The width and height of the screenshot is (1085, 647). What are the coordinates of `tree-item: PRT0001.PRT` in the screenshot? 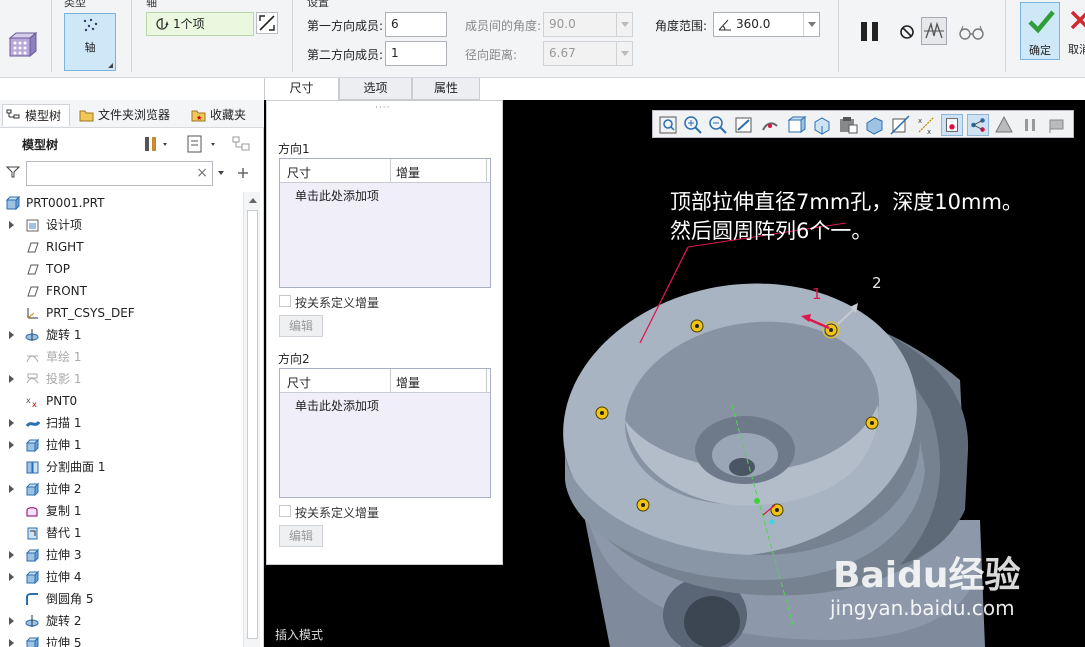 It's located at (122, 203).